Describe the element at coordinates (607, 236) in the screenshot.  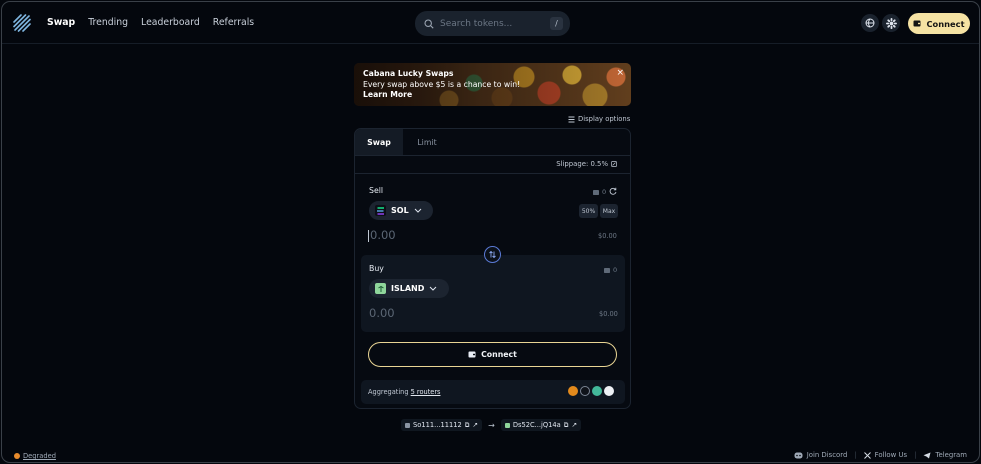
I see `sell-usd-value: $0.00` at that location.